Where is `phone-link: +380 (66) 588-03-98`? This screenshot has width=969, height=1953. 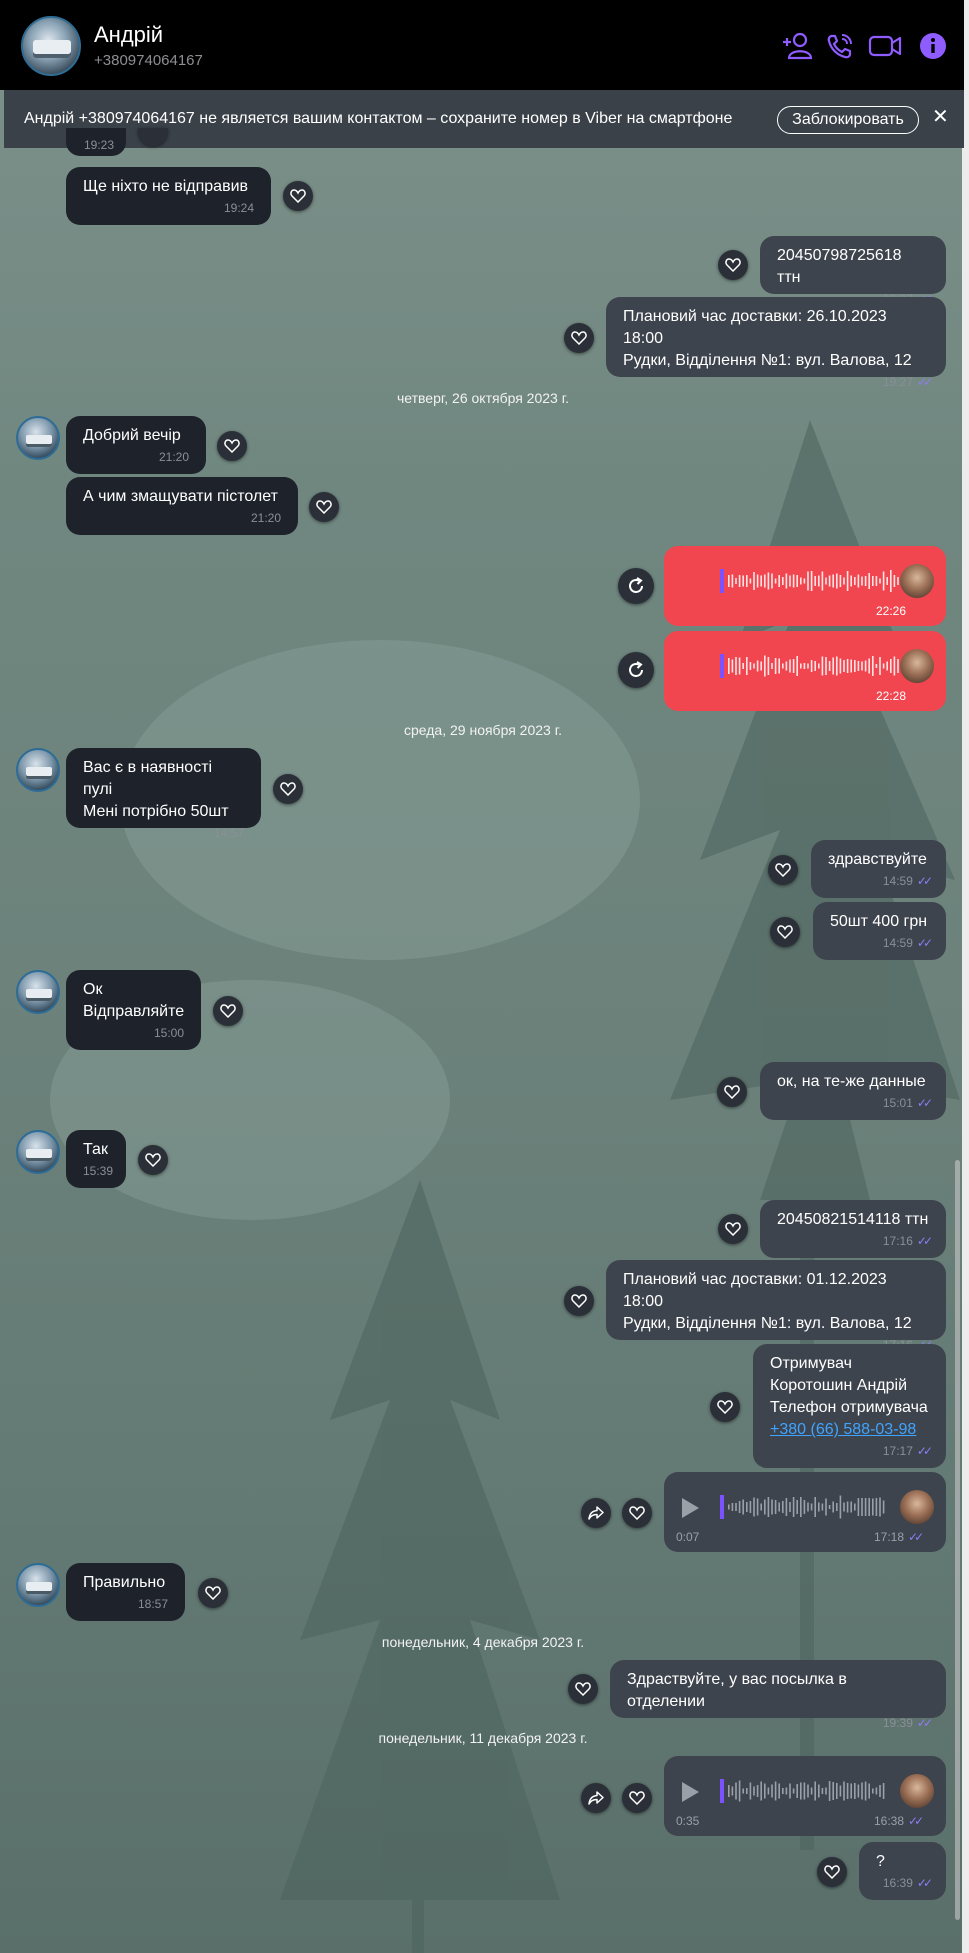
phone-link: +380 (66) 588-03-98 is located at coordinates (843, 1429).